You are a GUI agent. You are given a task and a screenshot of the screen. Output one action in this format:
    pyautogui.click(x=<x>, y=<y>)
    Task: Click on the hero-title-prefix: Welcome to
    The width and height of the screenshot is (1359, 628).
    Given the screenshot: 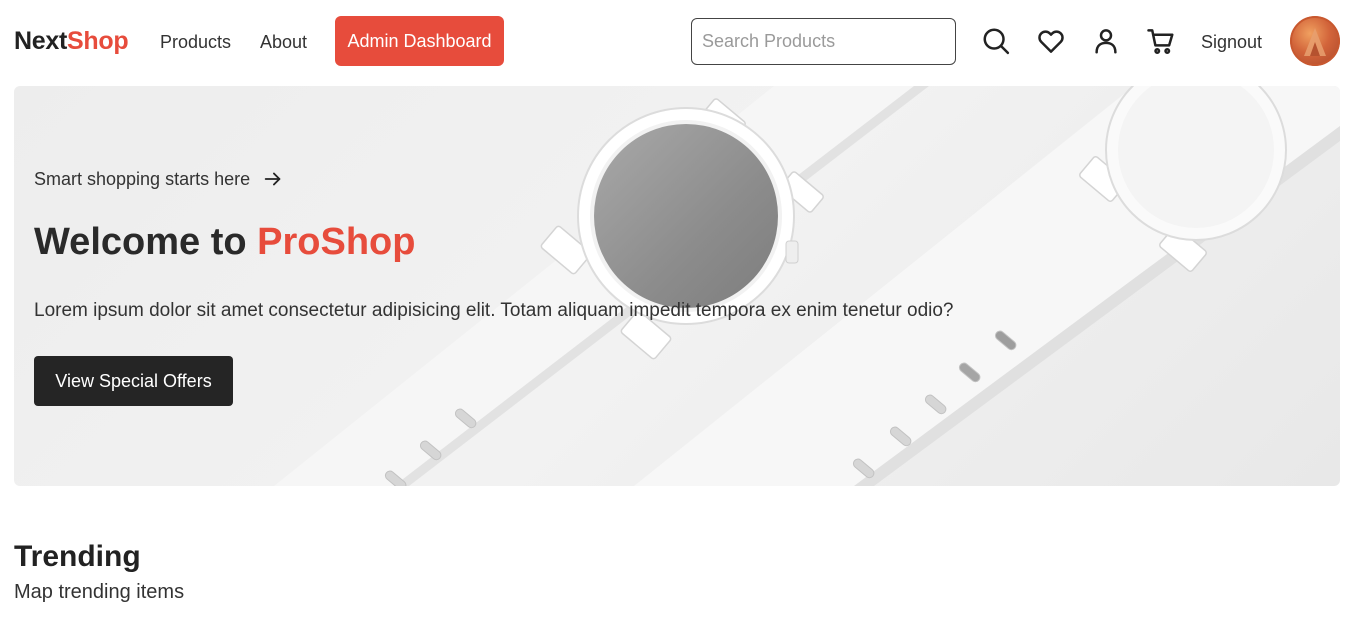 What is the action you would take?
    pyautogui.click(x=146, y=242)
    